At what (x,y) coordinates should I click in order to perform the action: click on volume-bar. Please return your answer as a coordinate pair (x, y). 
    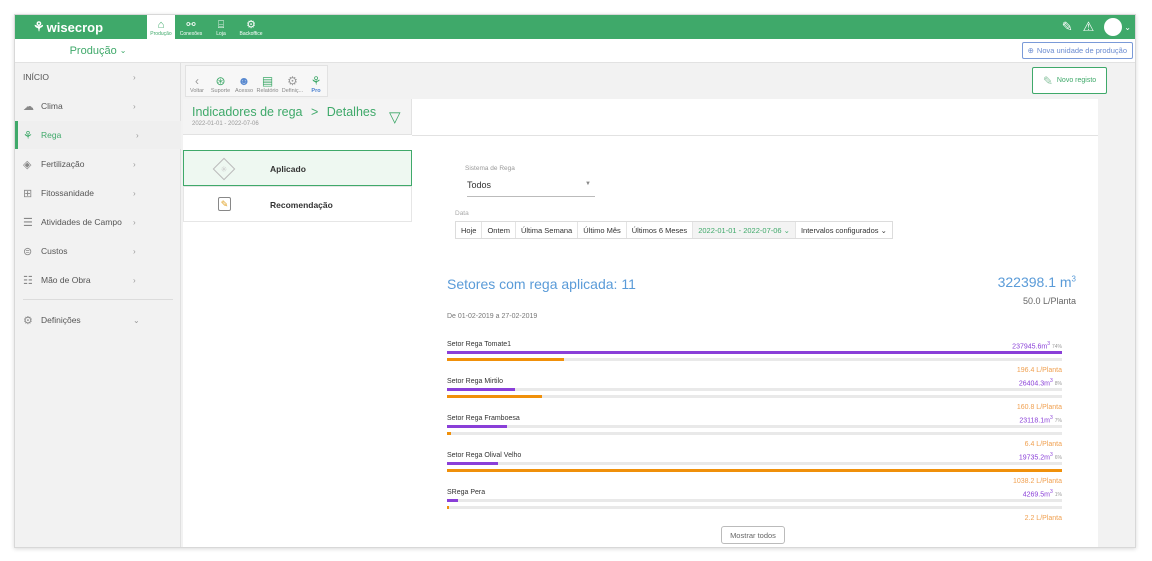
    Looking at the image, I should click on (453, 500).